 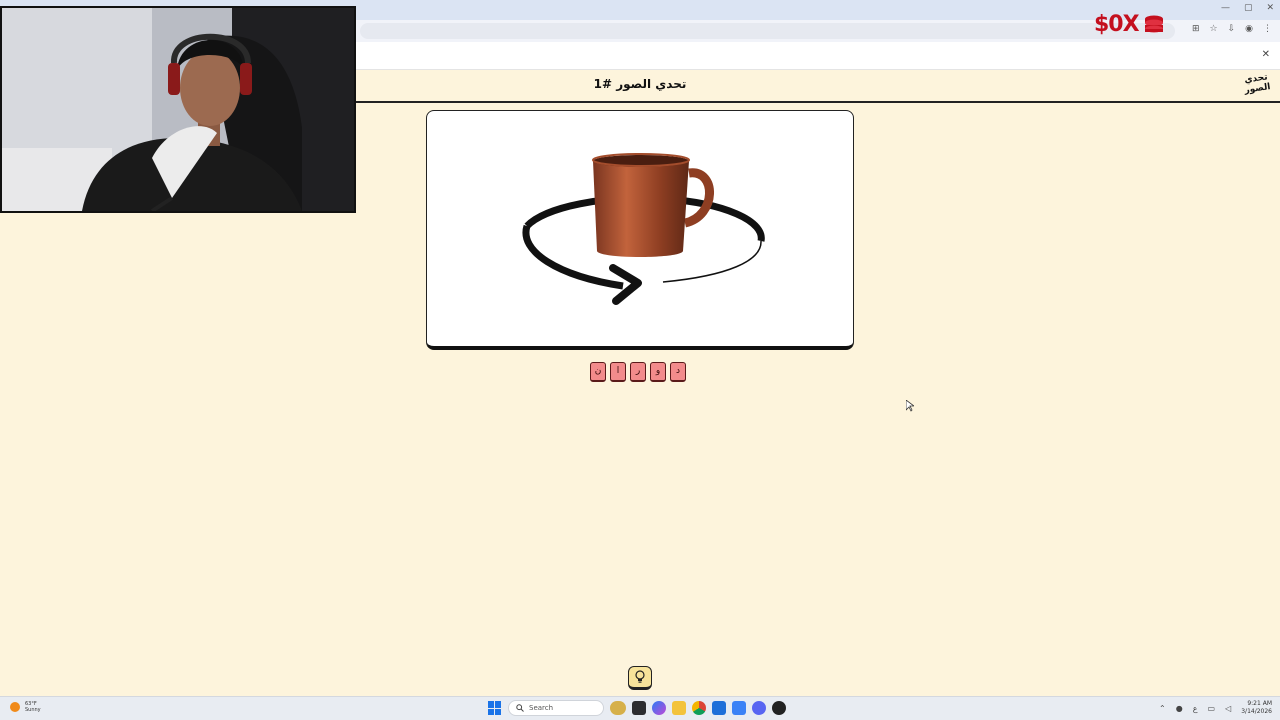 I want to click on clock-date: 3/14/2026, so click(x=1256, y=711).